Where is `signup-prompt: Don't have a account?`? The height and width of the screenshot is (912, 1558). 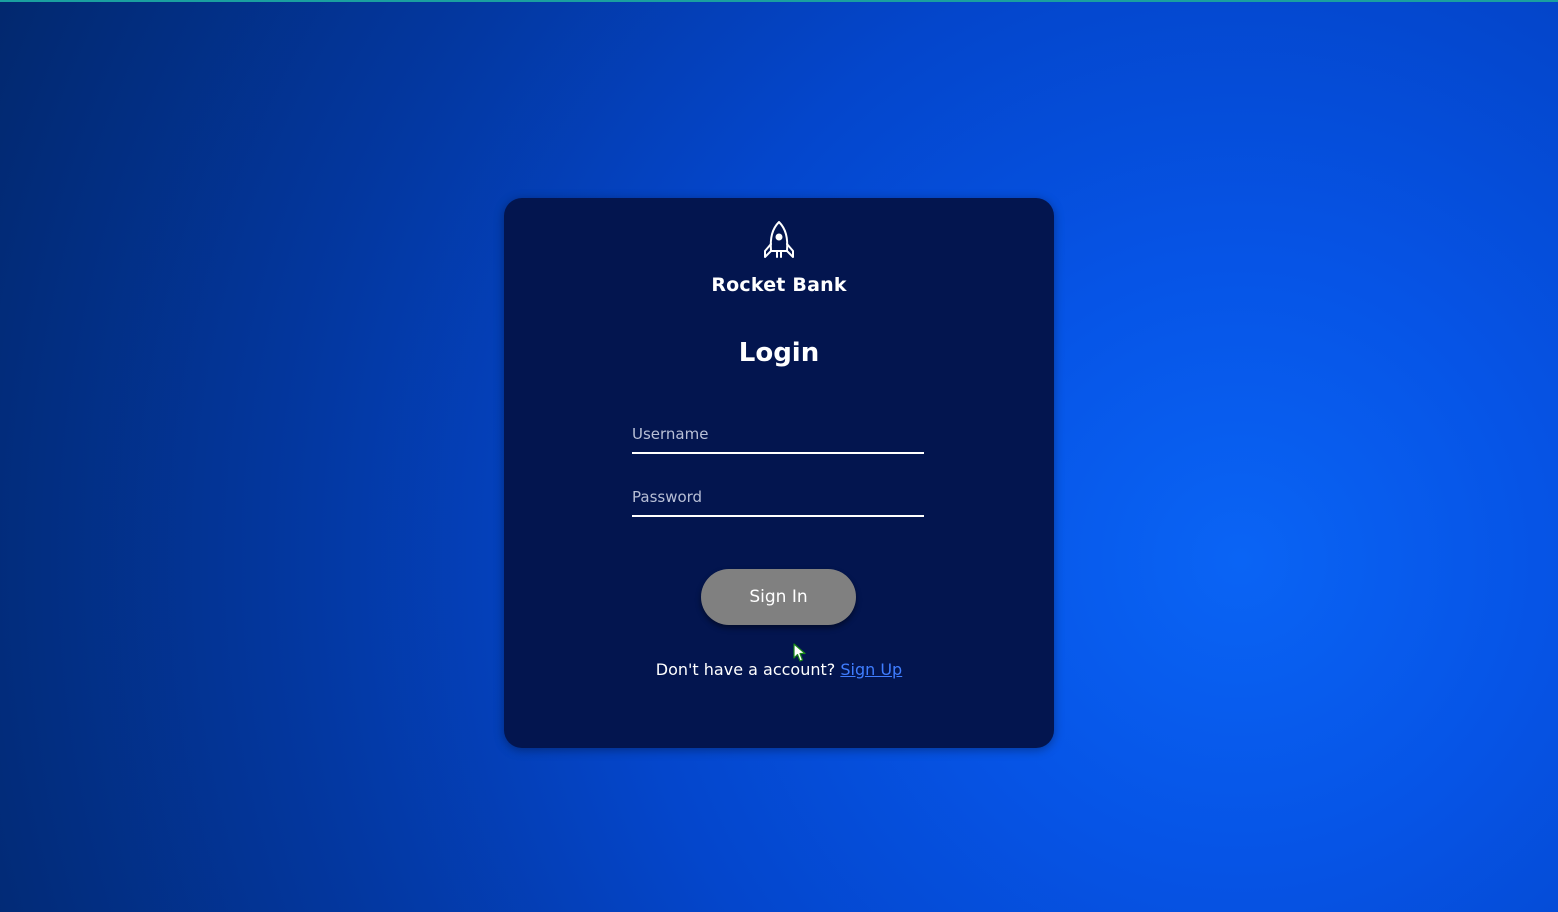
signup-prompt: Don't have a account? is located at coordinates (745, 669).